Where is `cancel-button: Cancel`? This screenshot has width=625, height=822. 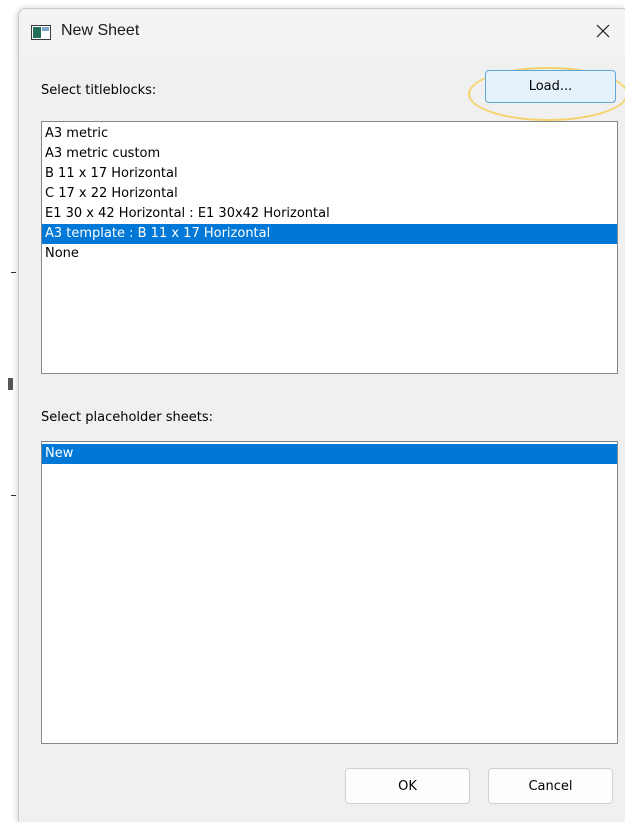
cancel-button: Cancel is located at coordinates (550, 786).